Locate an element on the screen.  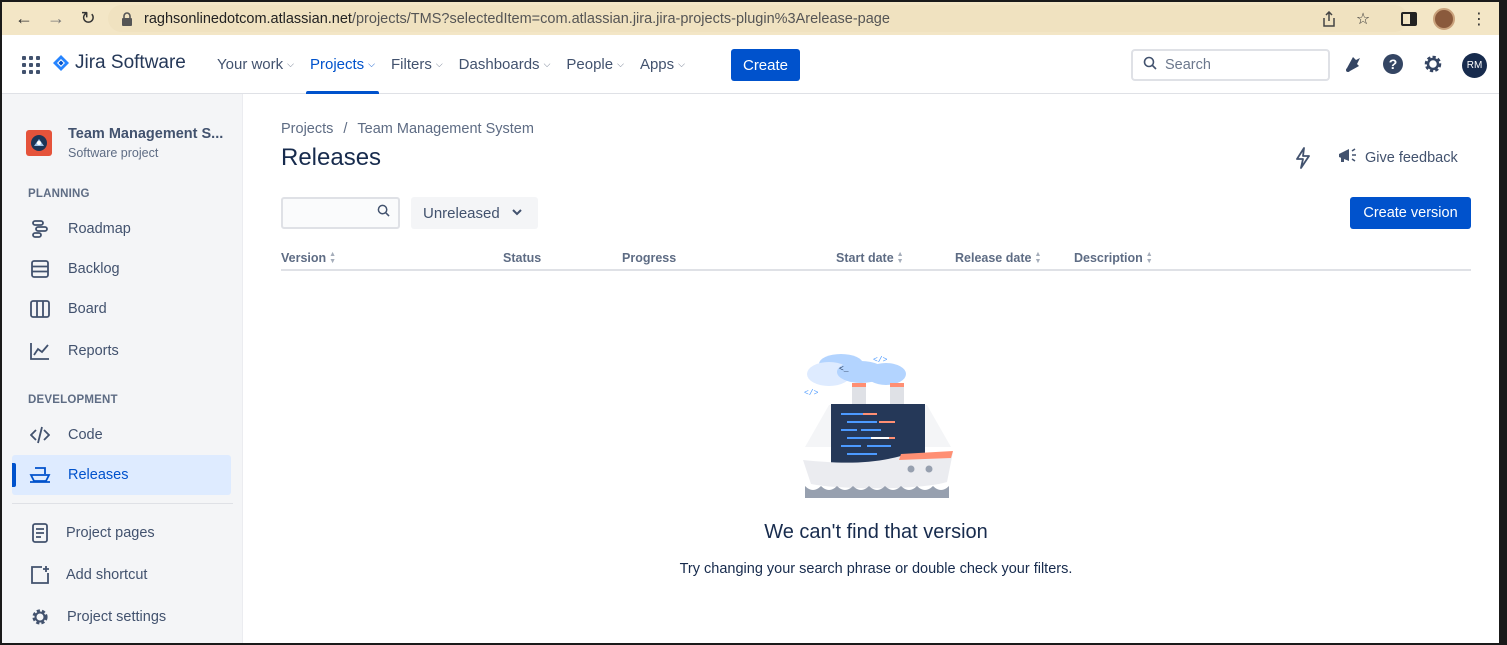
version-search is located at coordinates (340, 213).